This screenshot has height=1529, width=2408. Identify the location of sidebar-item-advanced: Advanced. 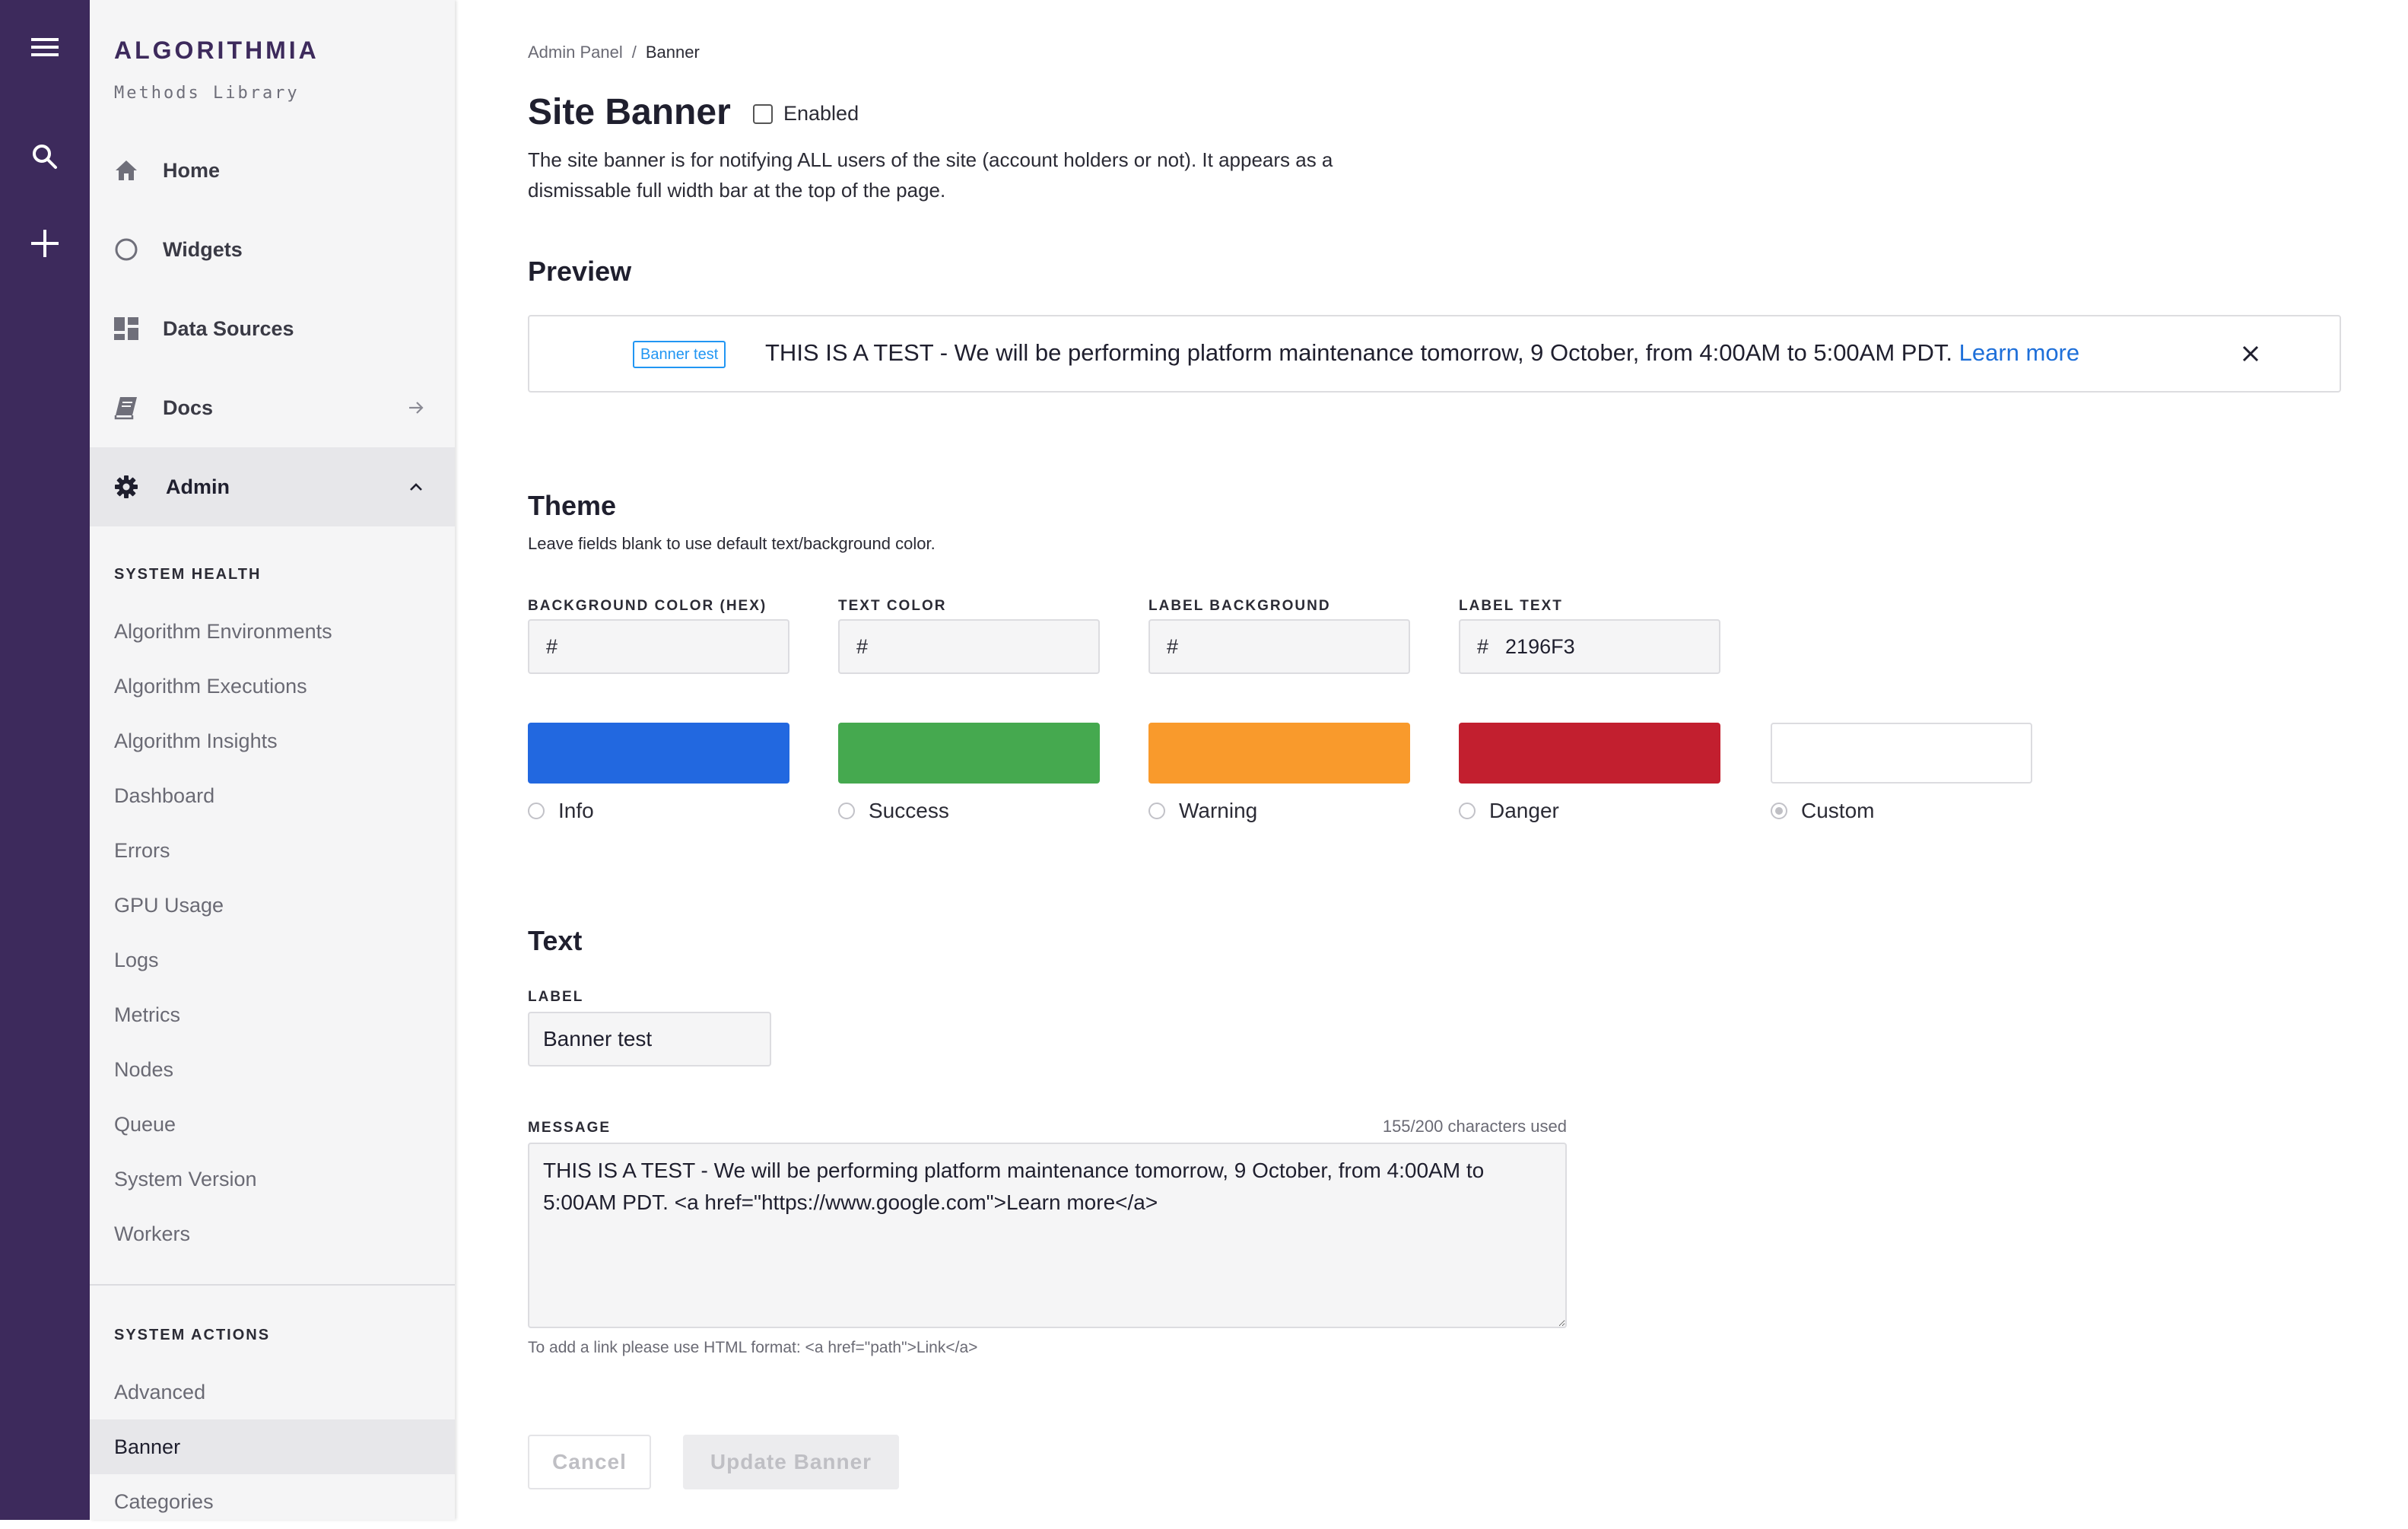
(272, 1392).